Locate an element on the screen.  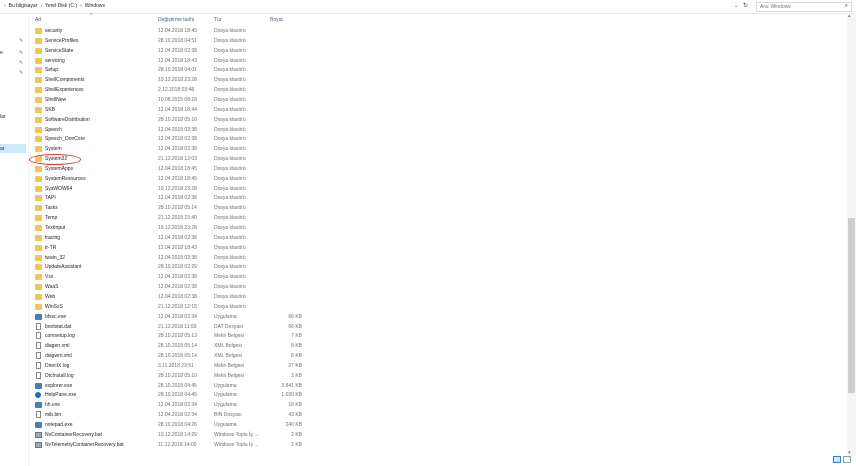
file-name: Setup is located at coordinates (52, 70).